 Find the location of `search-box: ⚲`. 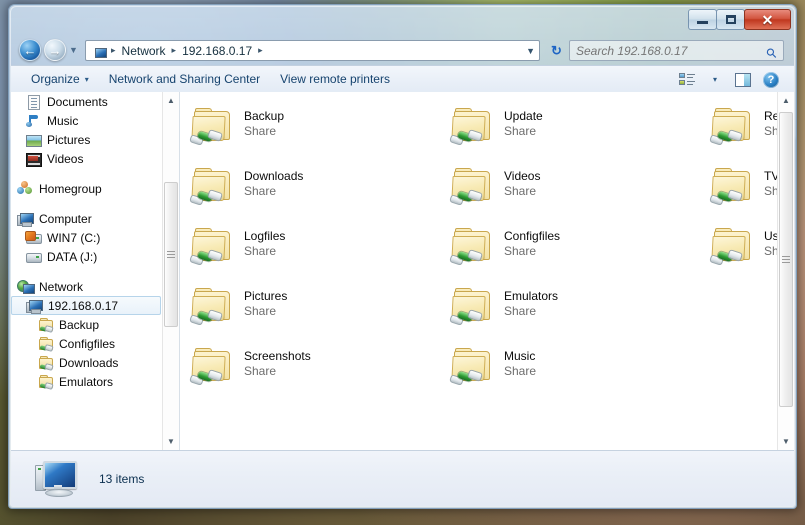

search-box: ⚲ is located at coordinates (676, 50).